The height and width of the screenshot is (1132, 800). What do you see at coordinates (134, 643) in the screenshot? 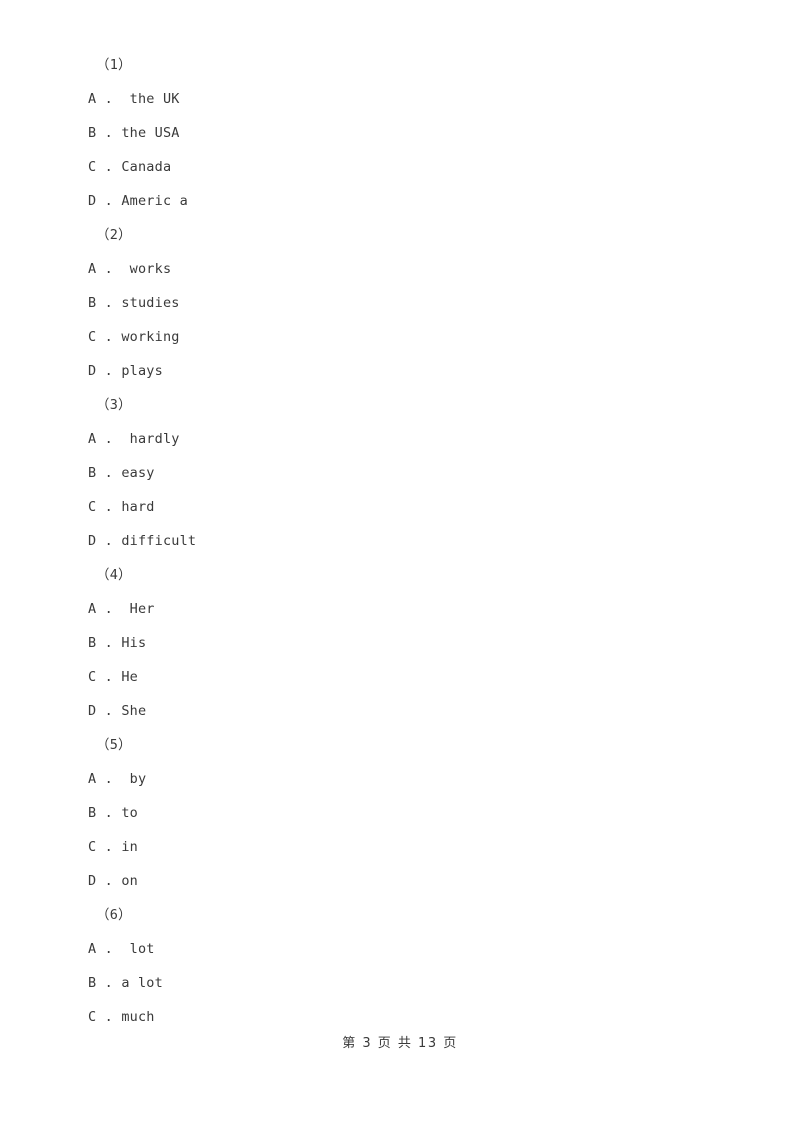
I see `option-text: His` at bounding box center [134, 643].